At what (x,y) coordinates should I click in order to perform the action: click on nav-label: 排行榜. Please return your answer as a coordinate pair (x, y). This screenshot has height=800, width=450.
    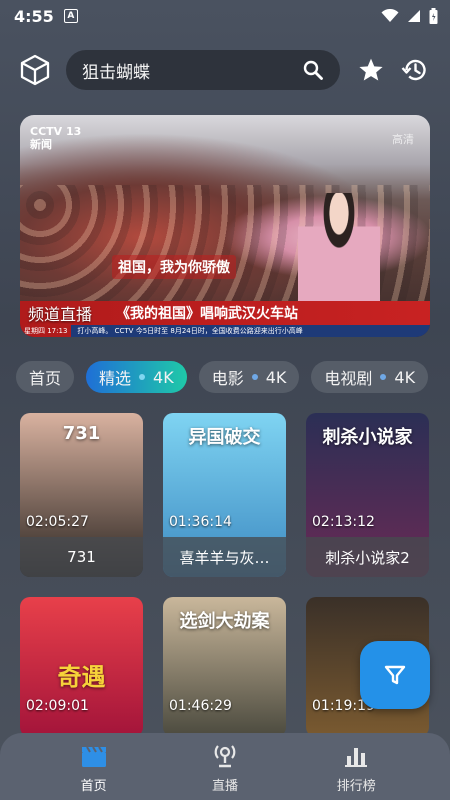
    Looking at the image, I should click on (356, 786).